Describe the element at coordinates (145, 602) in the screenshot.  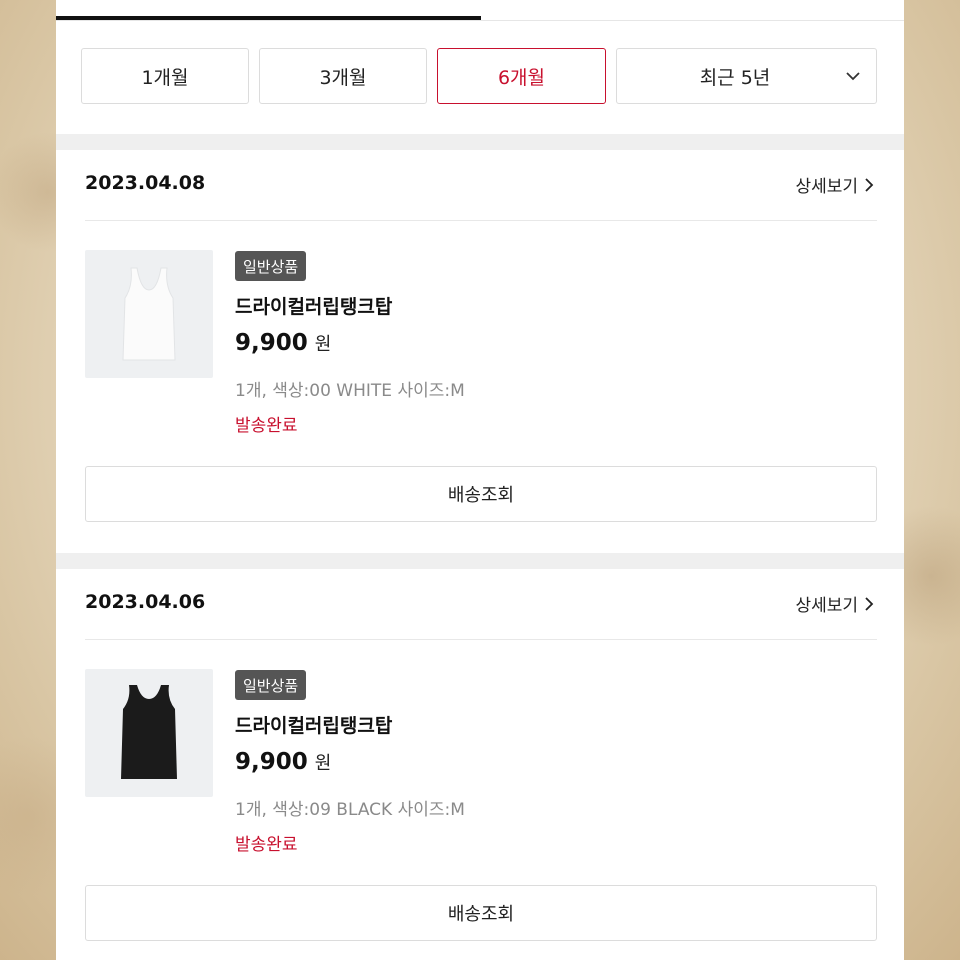
I see `order-date: 2023.04.06` at that location.